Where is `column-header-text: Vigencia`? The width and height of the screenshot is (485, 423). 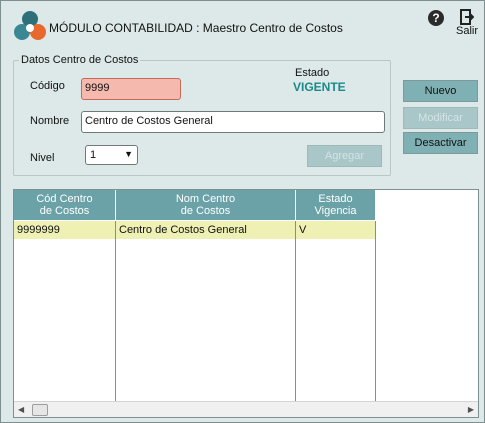
column-header-text: Vigencia is located at coordinates (335, 211).